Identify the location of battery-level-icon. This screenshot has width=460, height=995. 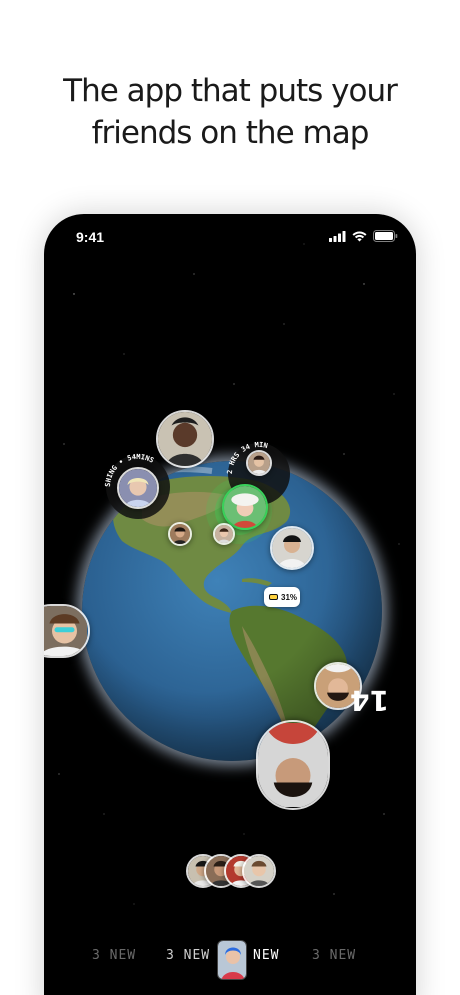
(273, 597).